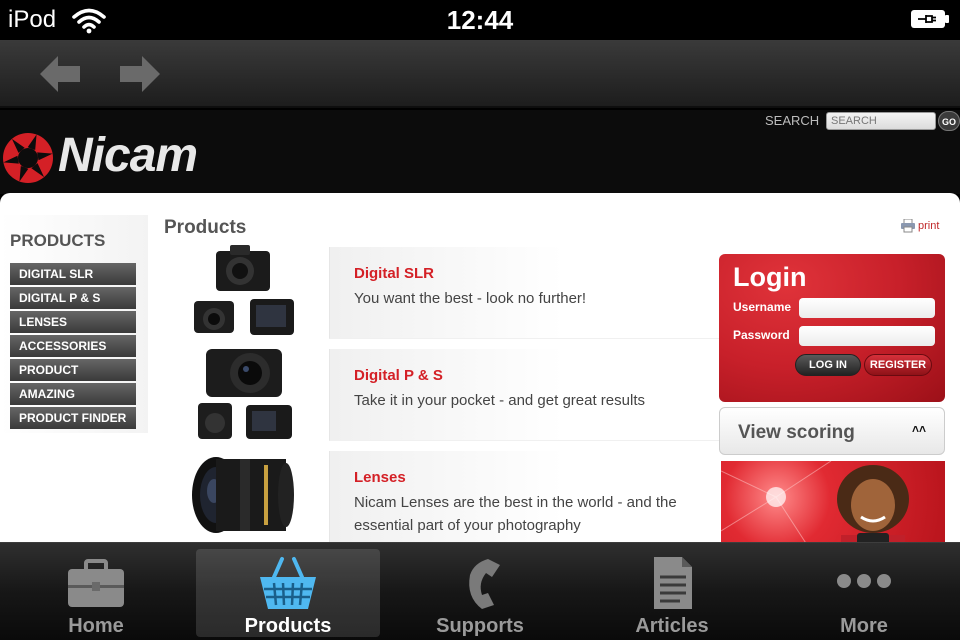  I want to click on search-go-button: GO, so click(949, 121).